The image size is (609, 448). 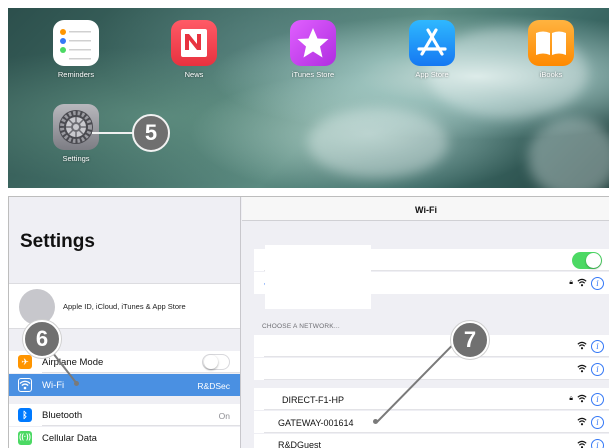 I want to click on sidebar-item-wifi: Wi-Fi R&DSec, so click(x=124, y=385).